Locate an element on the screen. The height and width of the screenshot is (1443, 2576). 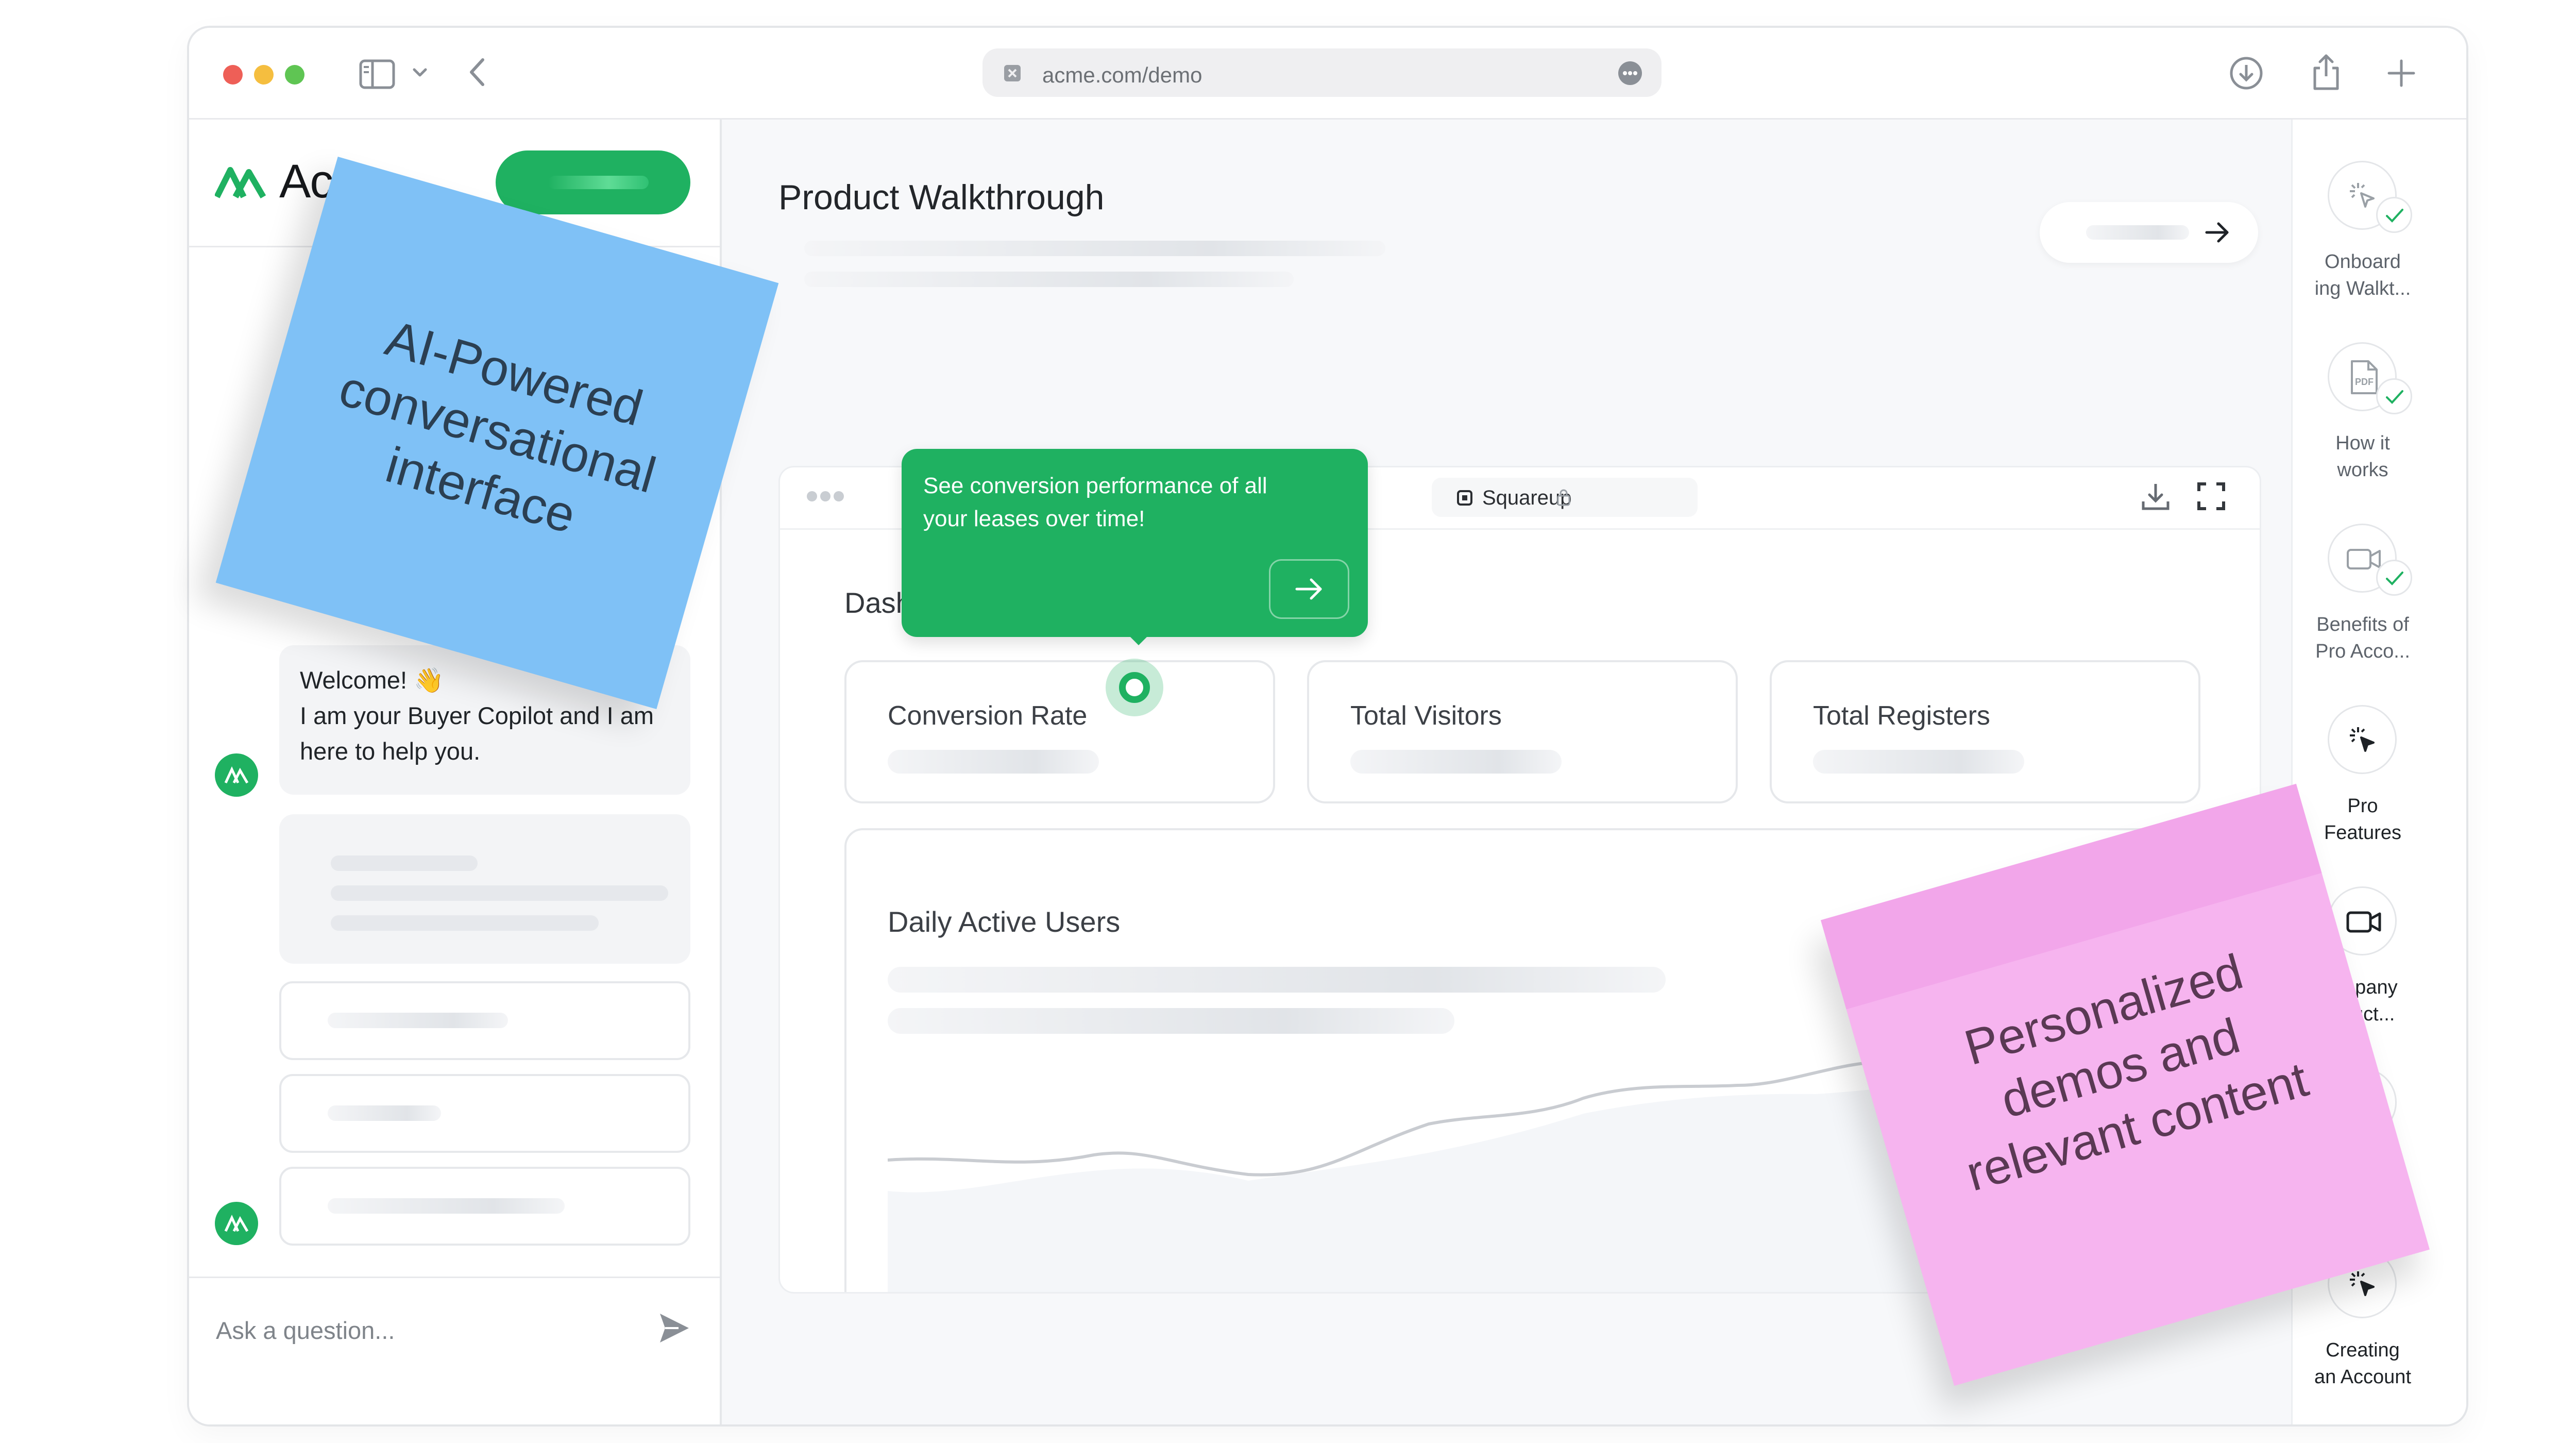
hotspot-dot is located at coordinates (1134, 687).